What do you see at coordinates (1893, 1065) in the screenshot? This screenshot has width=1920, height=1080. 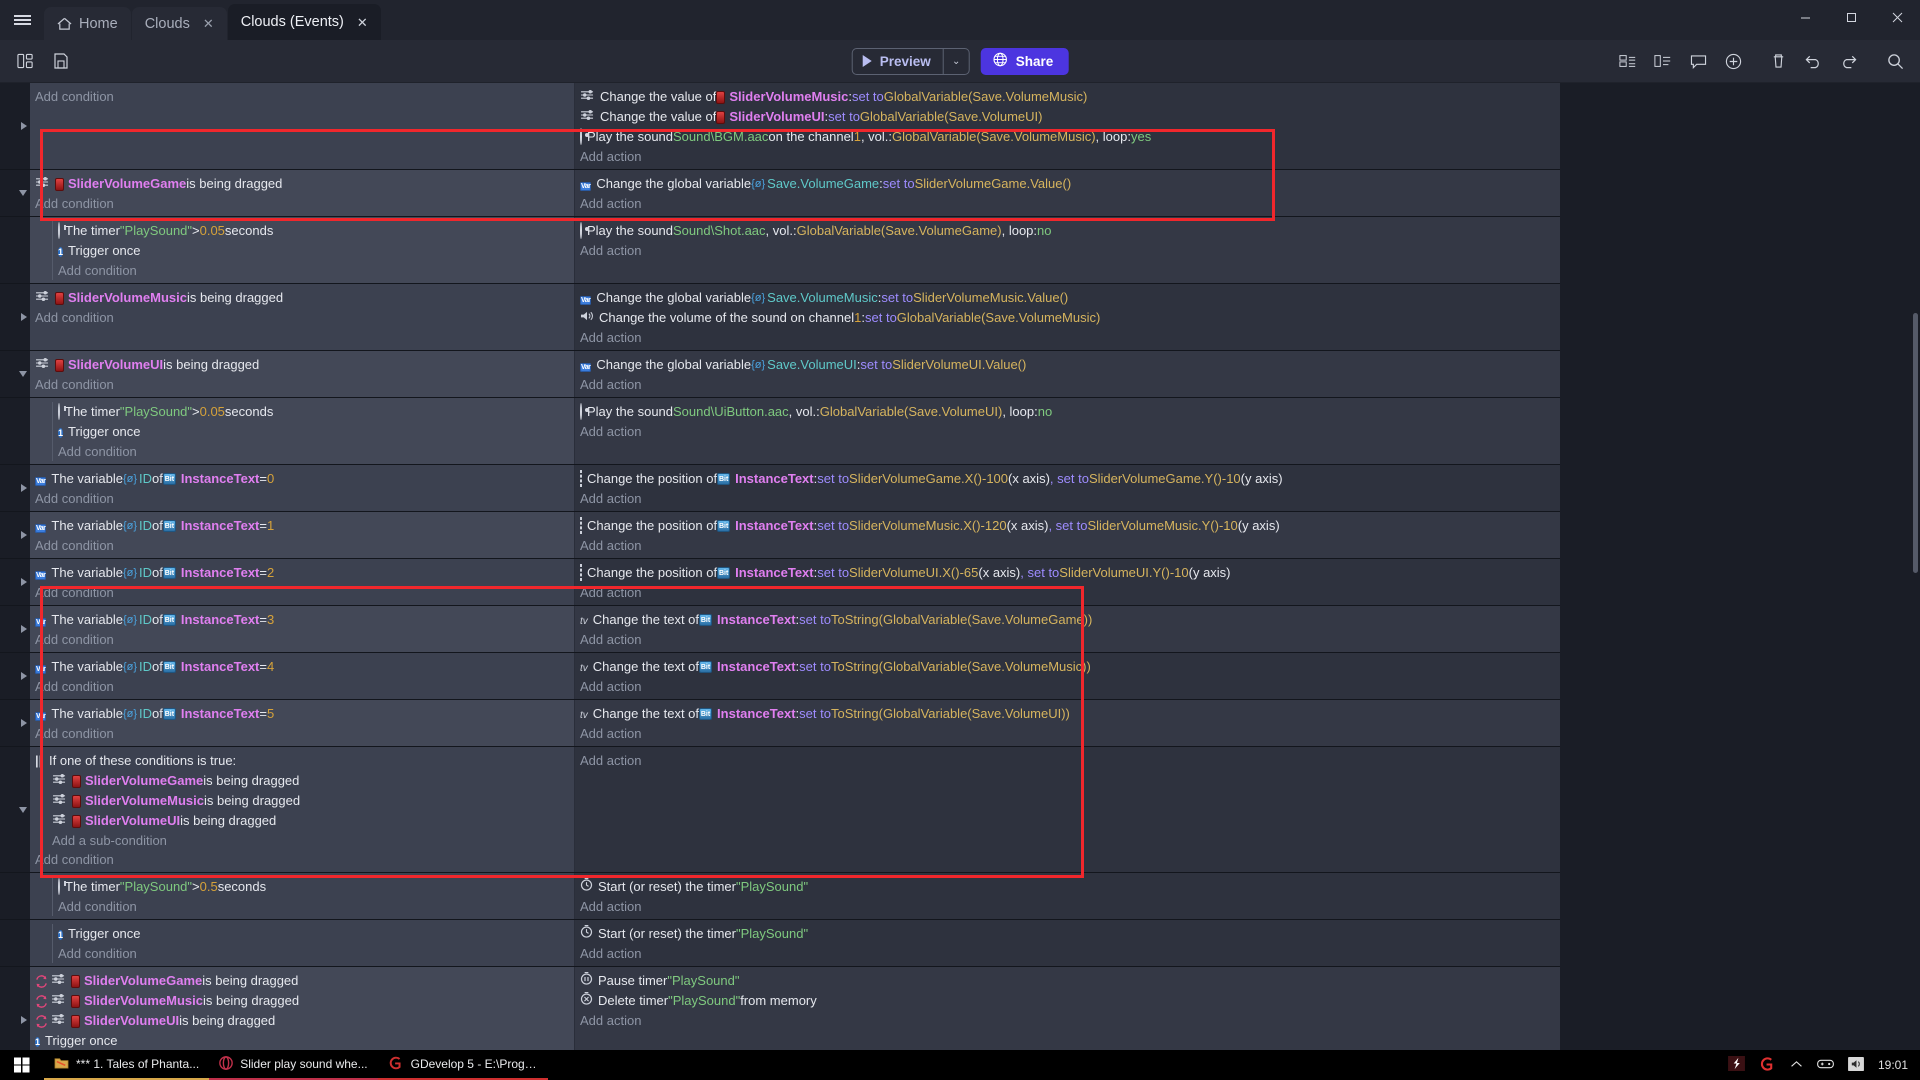 I see `clock: 19:01` at bounding box center [1893, 1065].